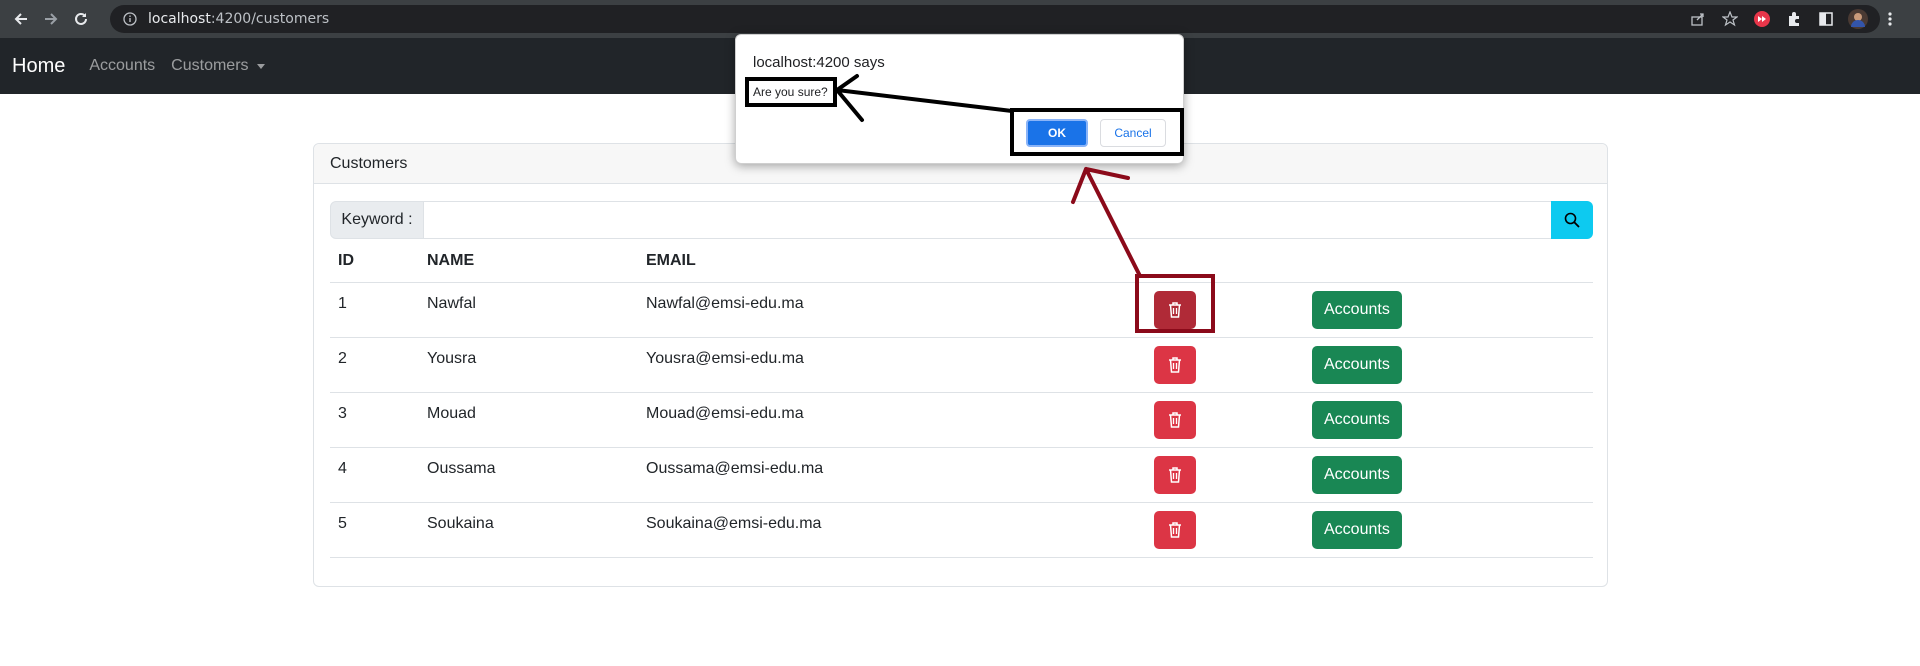 This screenshot has height=666, width=1920. I want to click on browser-toolbar: localhost:4200/customers, so click(960, 19).